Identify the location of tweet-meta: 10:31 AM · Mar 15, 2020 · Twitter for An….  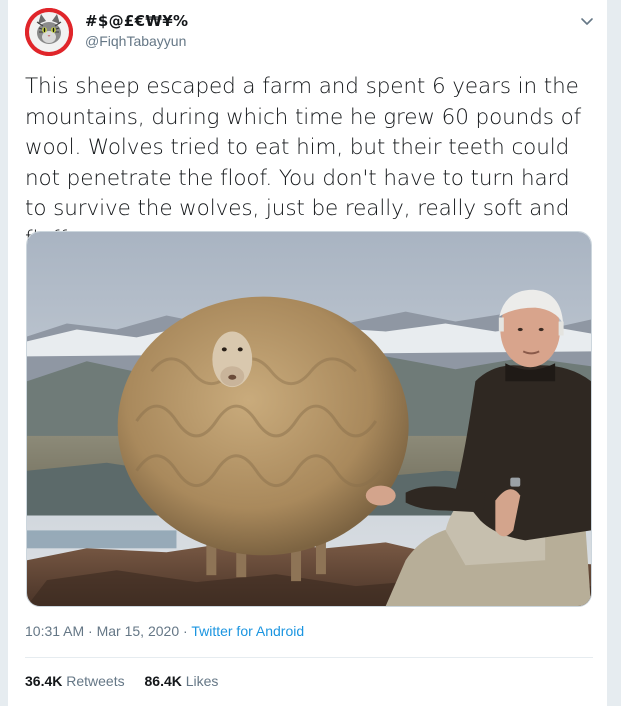
(164, 631).